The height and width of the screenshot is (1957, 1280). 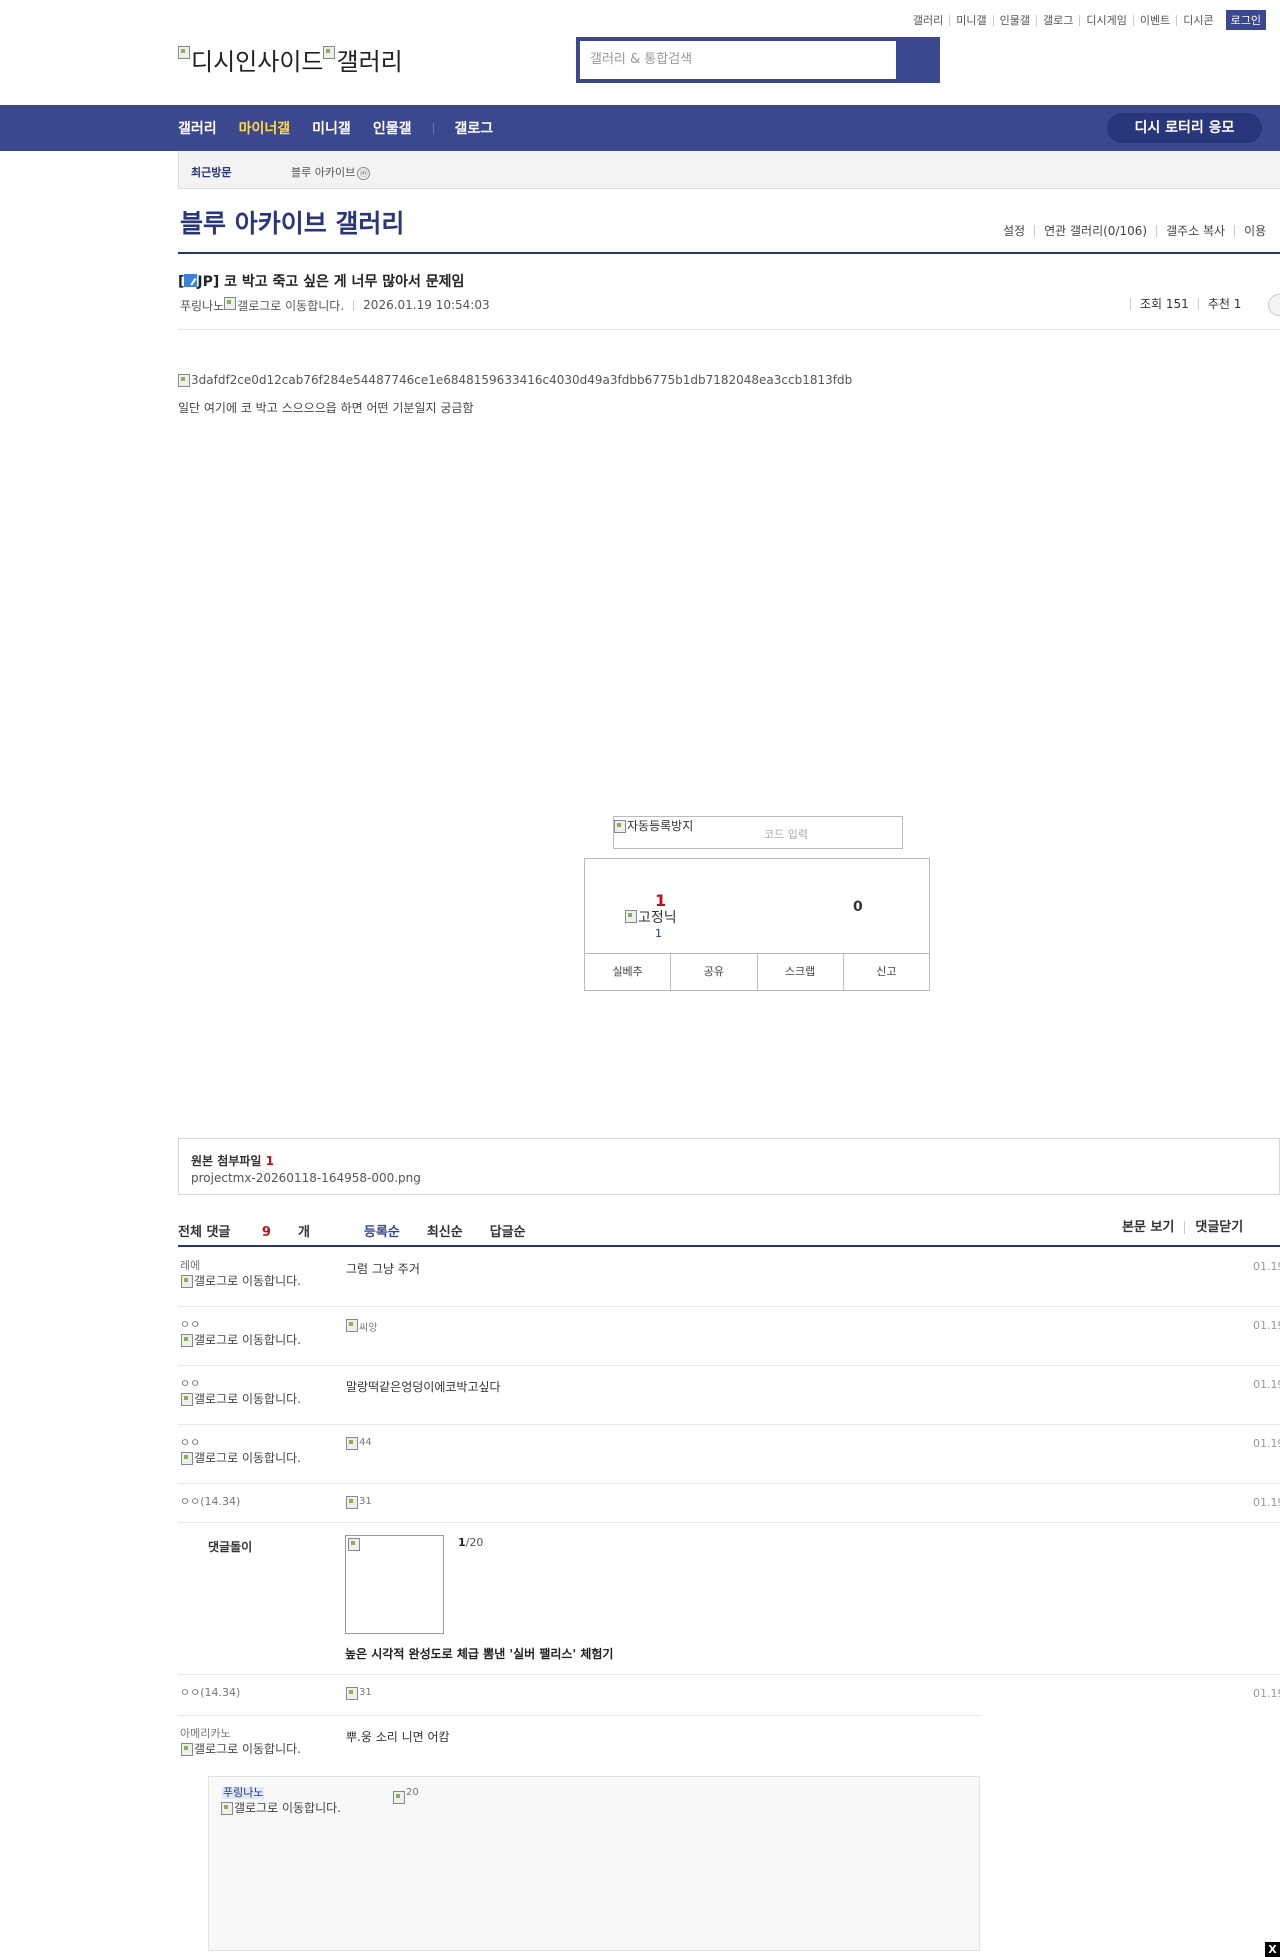 I want to click on search-input: 갤러리 & 통합검색, so click(x=738, y=60).